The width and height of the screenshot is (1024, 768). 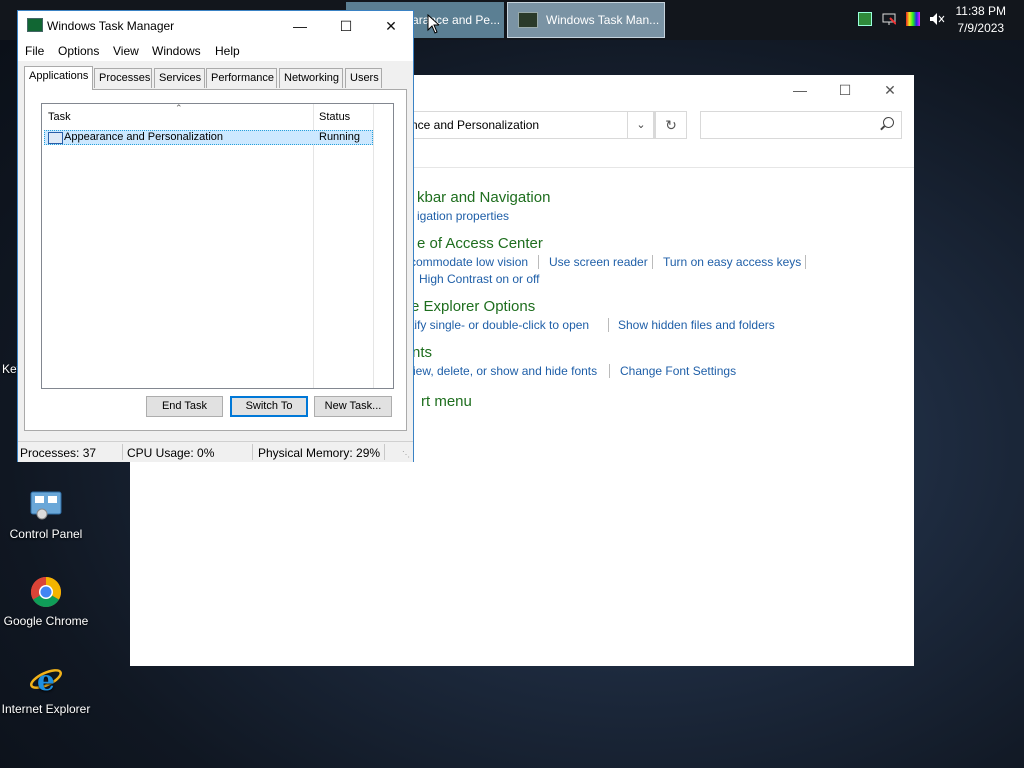 What do you see at coordinates (339, 137) in the screenshot?
I see `row-status: Running` at bounding box center [339, 137].